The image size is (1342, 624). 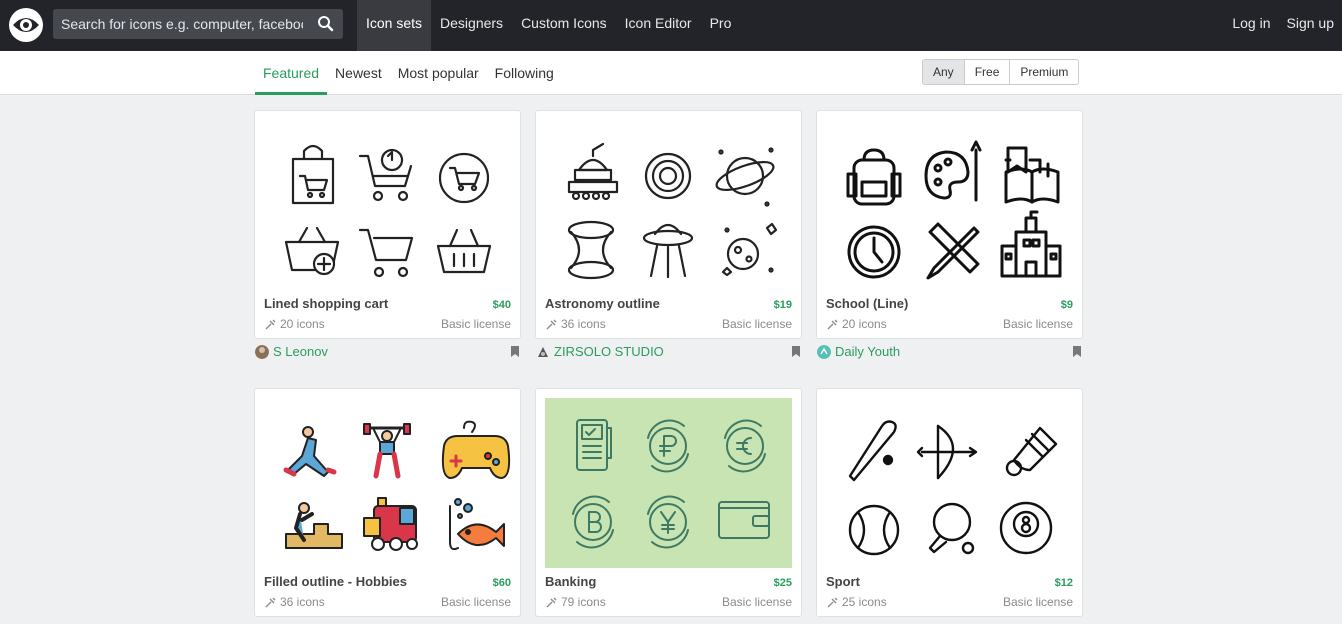 What do you see at coordinates (591, 250) in the screenshot?
I see `wormhole-icon` at bounding box center [591, 250].